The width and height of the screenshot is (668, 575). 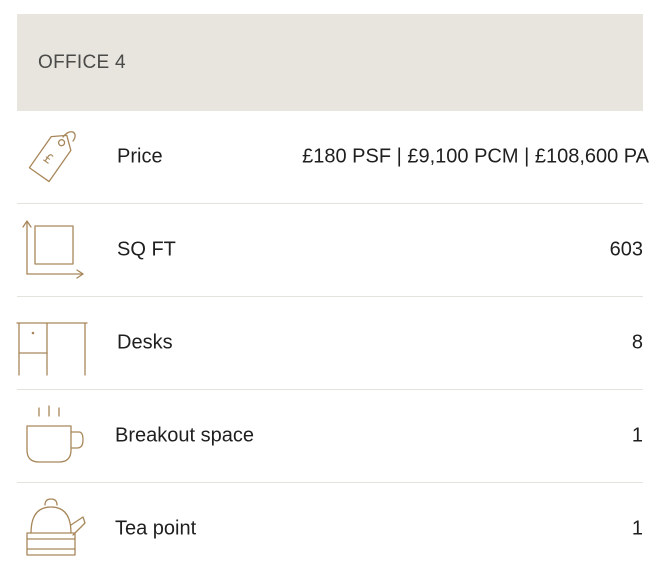 What do you see at coordinates (626, 249) in the screenshot?
I see `spec-value: 603` at bounding box center [626, 249].